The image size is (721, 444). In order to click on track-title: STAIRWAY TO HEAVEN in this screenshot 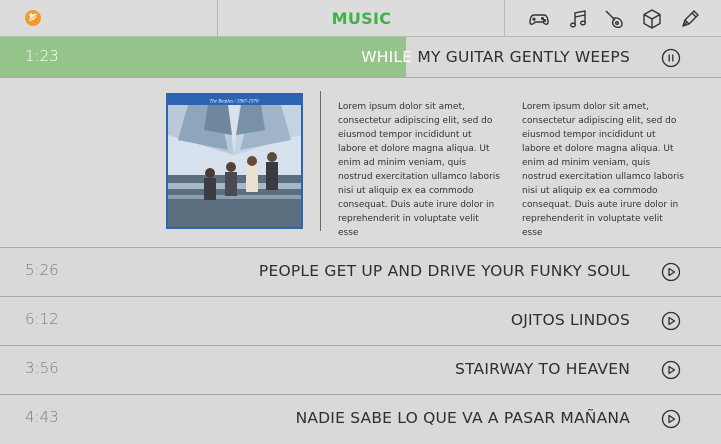, I will do `click(542, 369)`.